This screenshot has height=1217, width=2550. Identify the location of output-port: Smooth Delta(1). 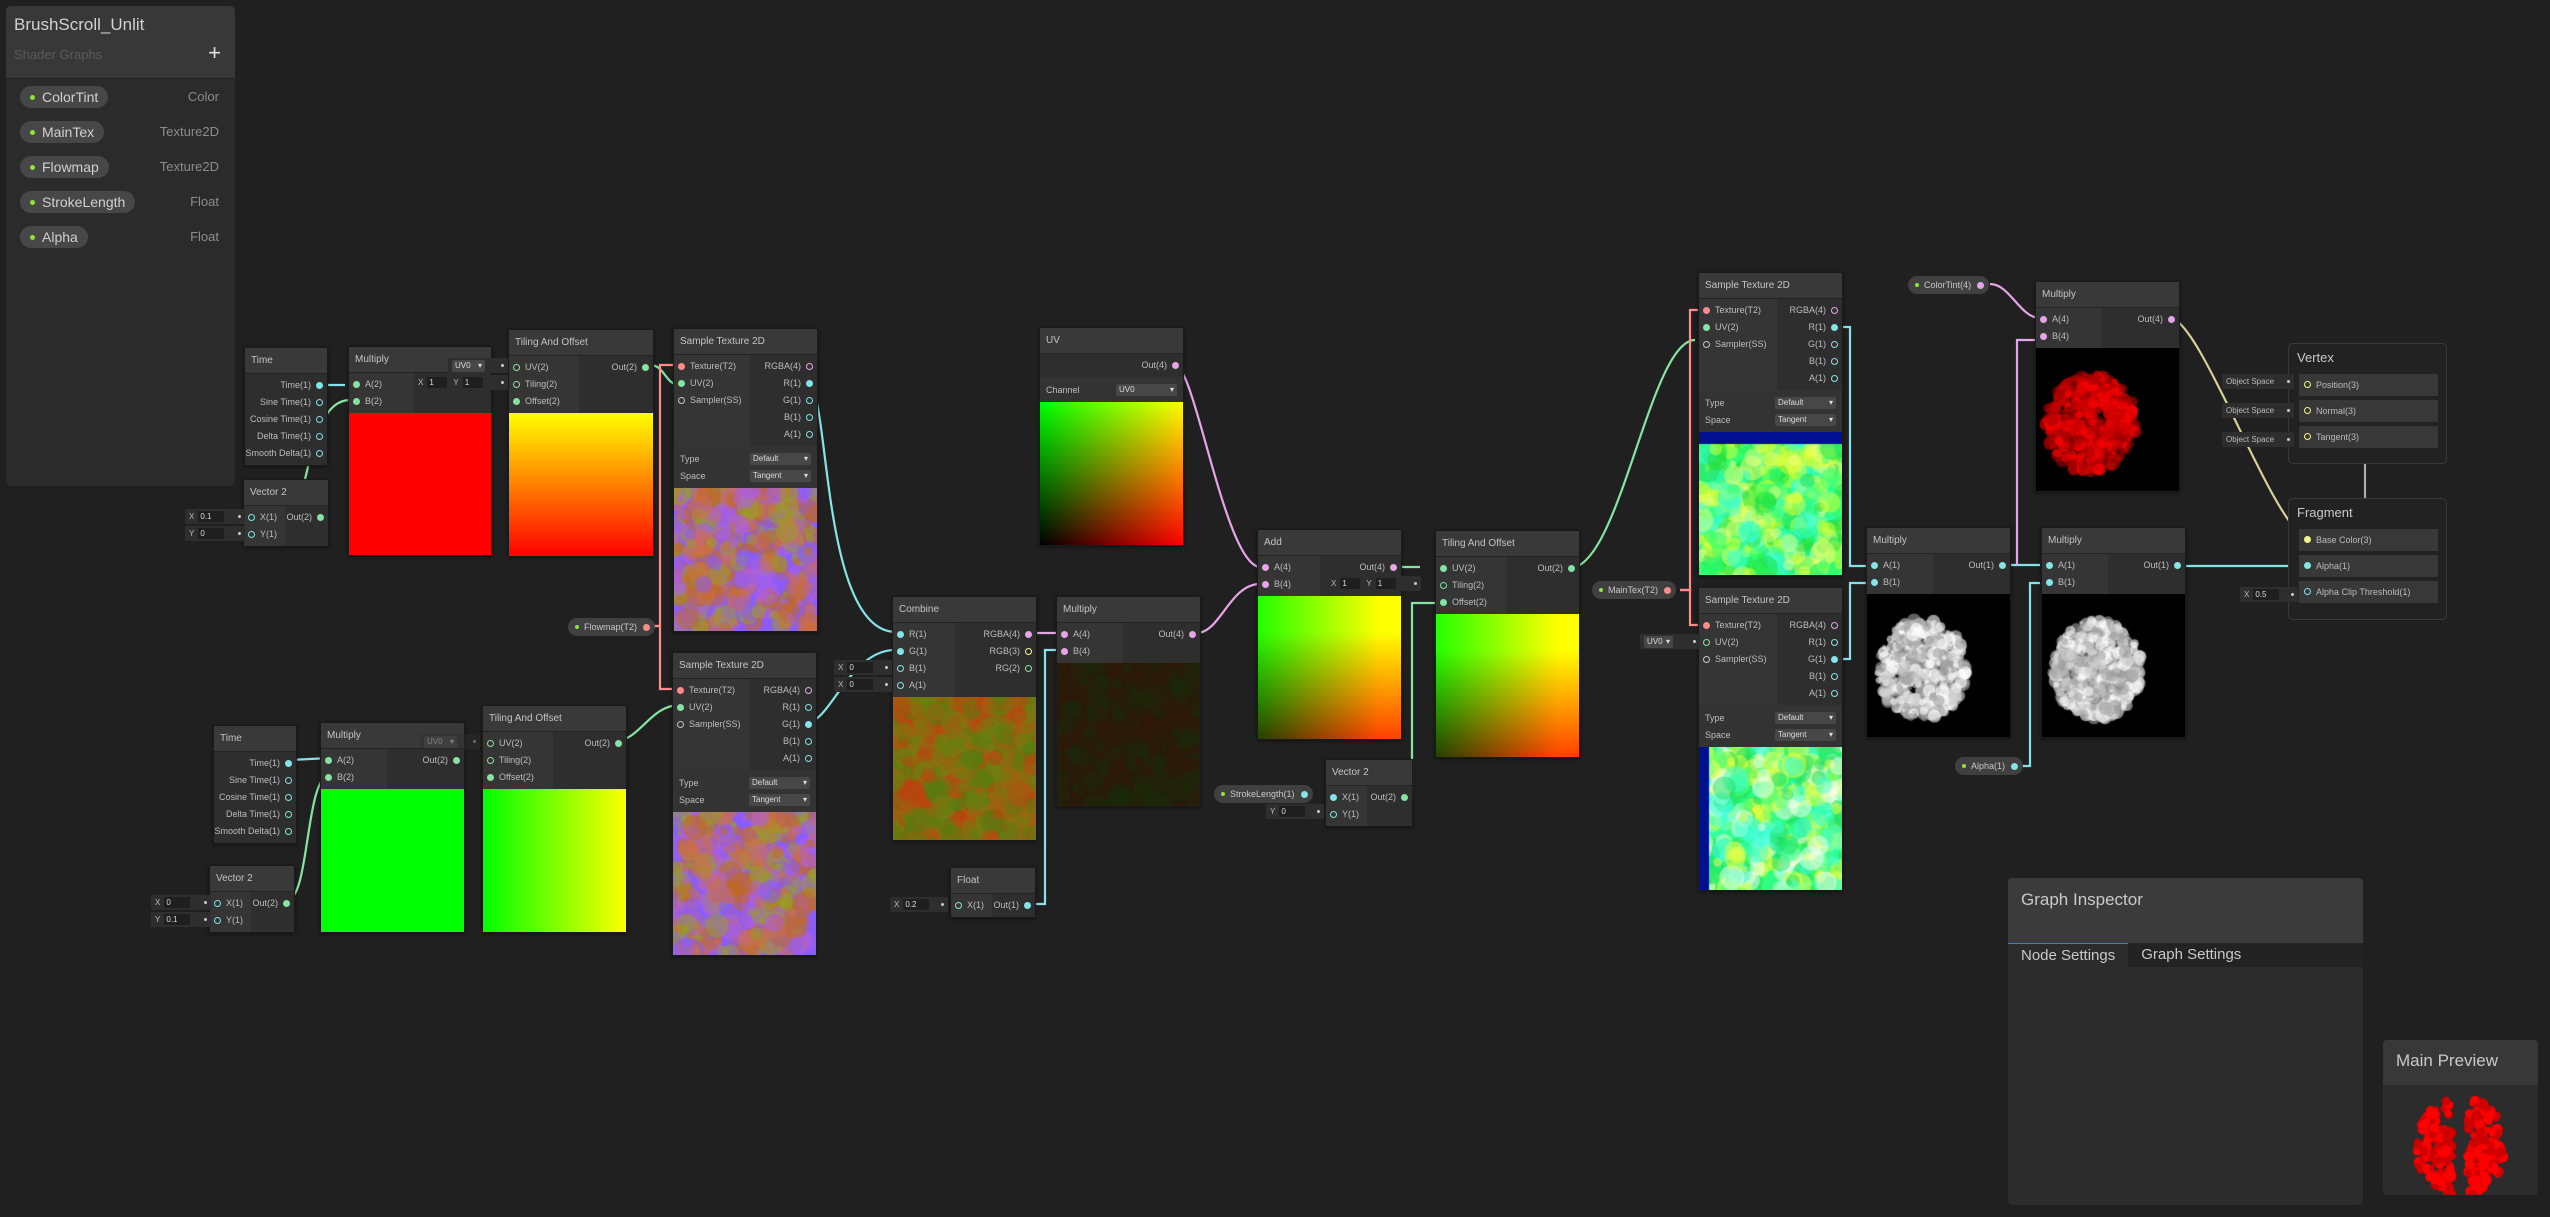
(286, 453).